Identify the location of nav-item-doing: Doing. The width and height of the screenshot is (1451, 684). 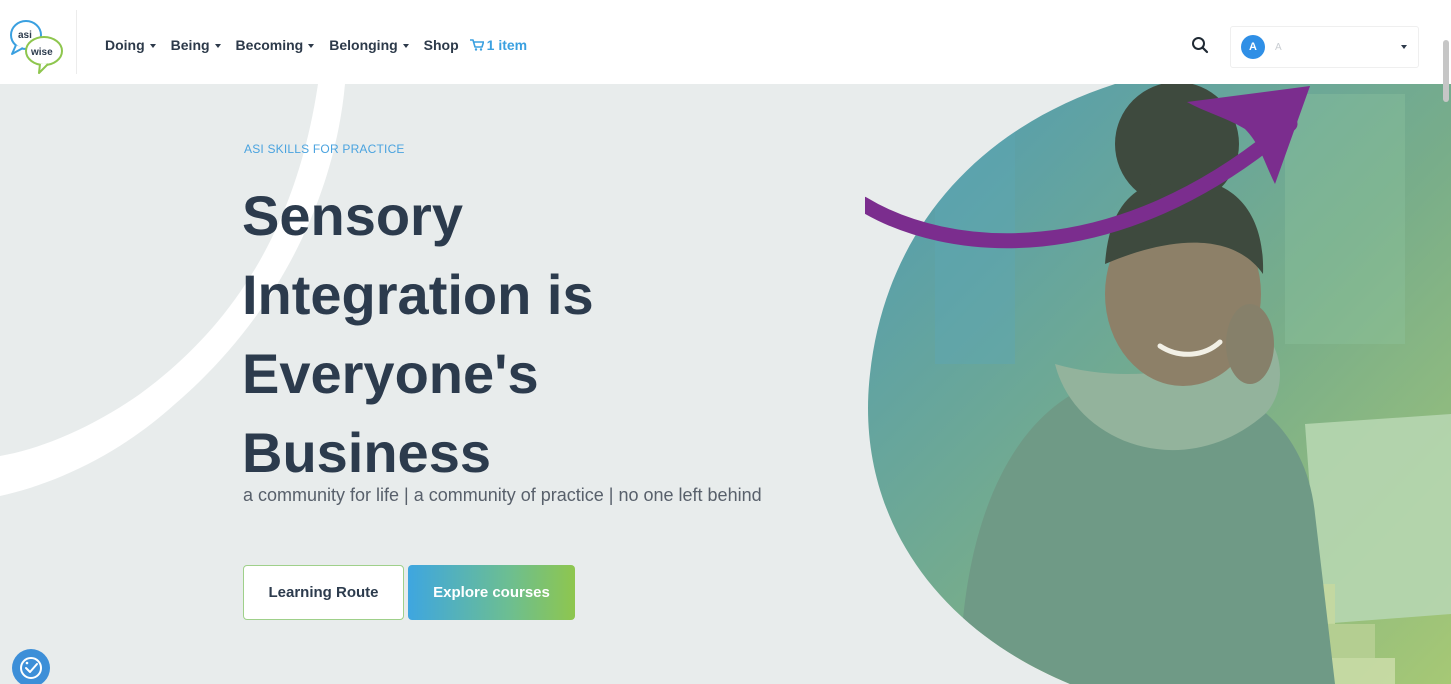
(130, 45).